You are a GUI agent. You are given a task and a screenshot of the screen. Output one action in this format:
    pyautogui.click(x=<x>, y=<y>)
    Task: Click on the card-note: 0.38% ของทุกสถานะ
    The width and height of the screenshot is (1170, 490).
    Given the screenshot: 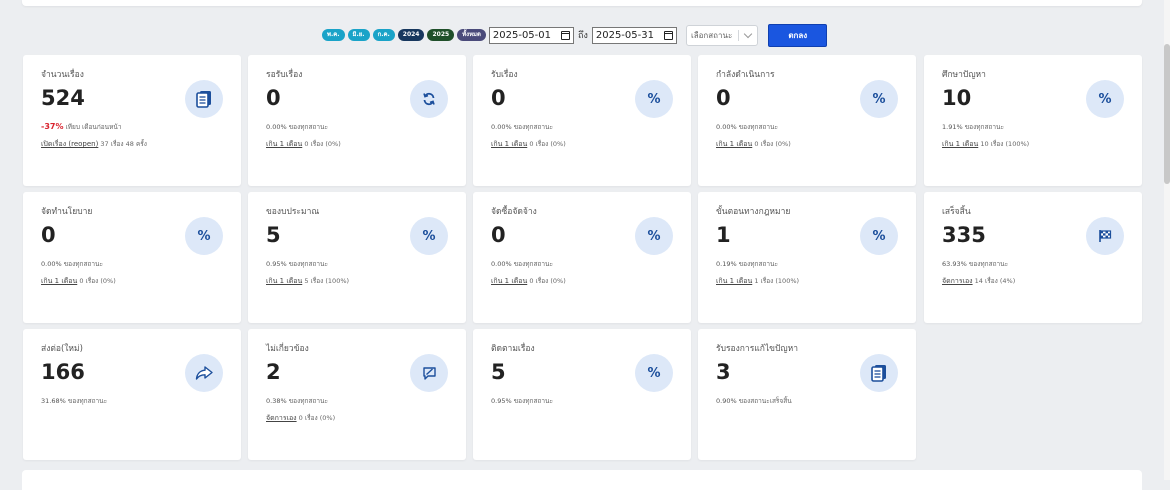 What is the action you would take?
    pyautogui.click(x=297, y=401)
    